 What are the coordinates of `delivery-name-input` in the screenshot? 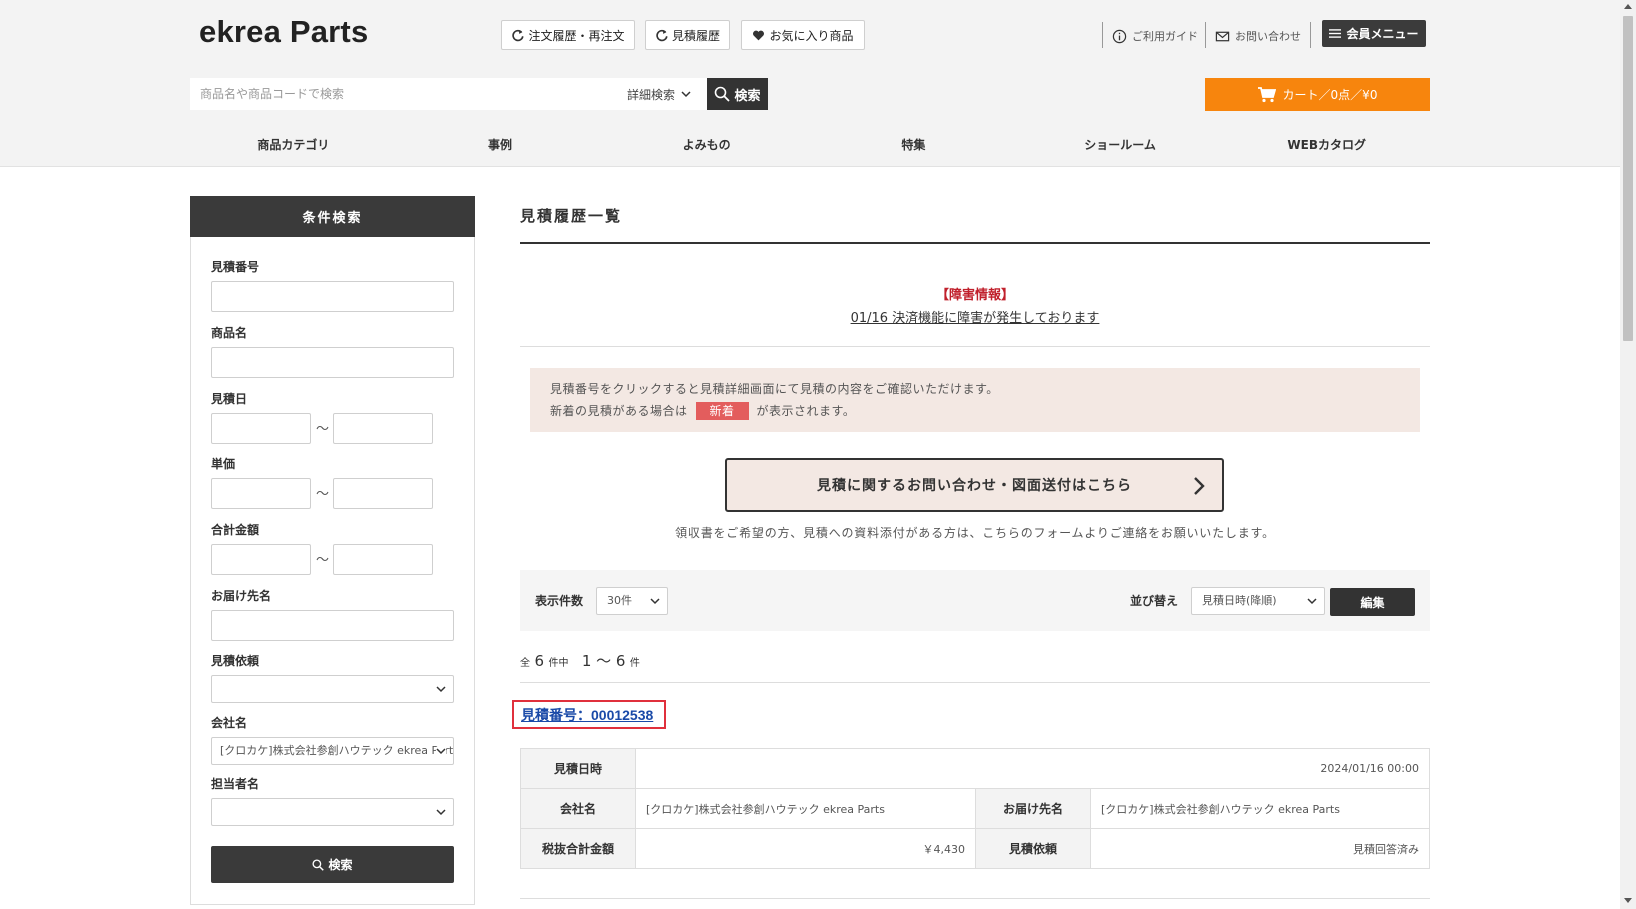 It's located at (332, 625).